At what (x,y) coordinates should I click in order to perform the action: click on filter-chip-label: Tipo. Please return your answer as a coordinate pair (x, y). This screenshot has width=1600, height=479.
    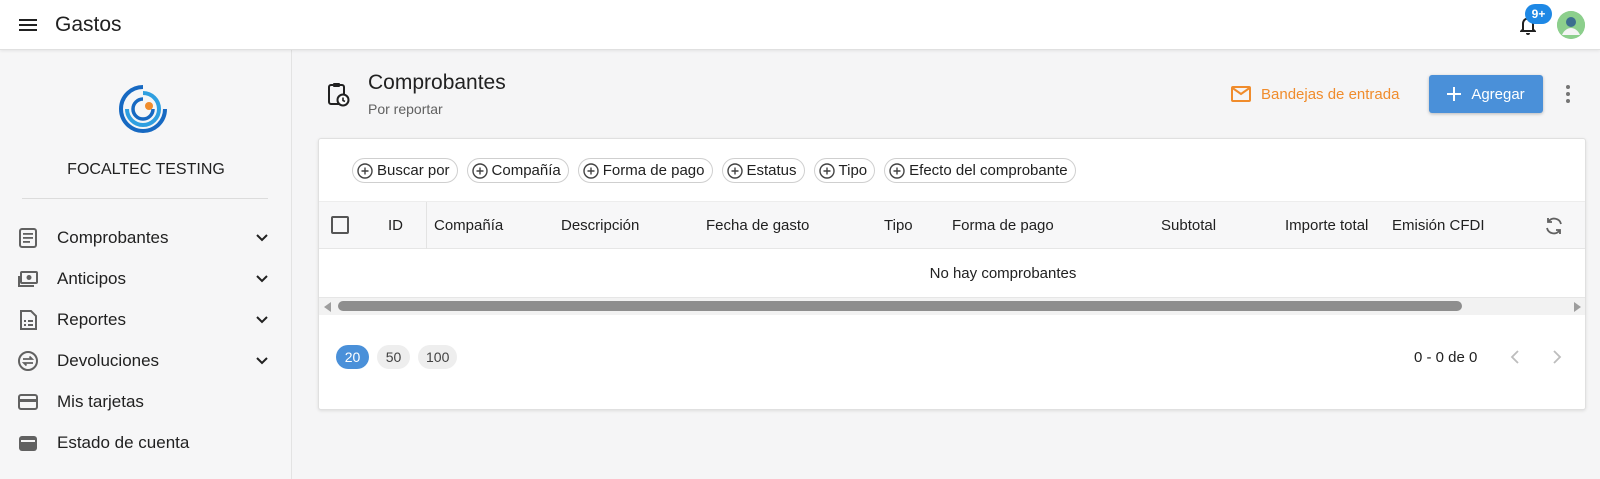
    Looking at the image, I should click on (853, 170).